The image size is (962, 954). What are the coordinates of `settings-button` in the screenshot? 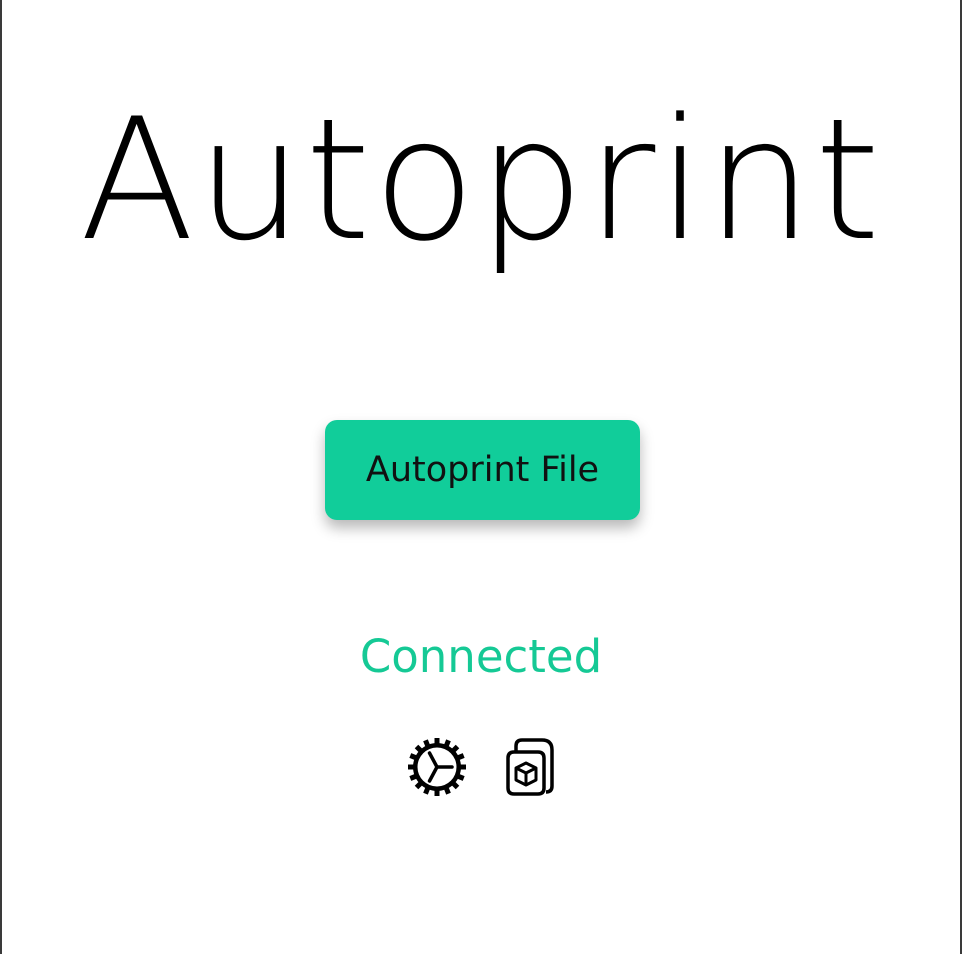 It's located at (437, 767).